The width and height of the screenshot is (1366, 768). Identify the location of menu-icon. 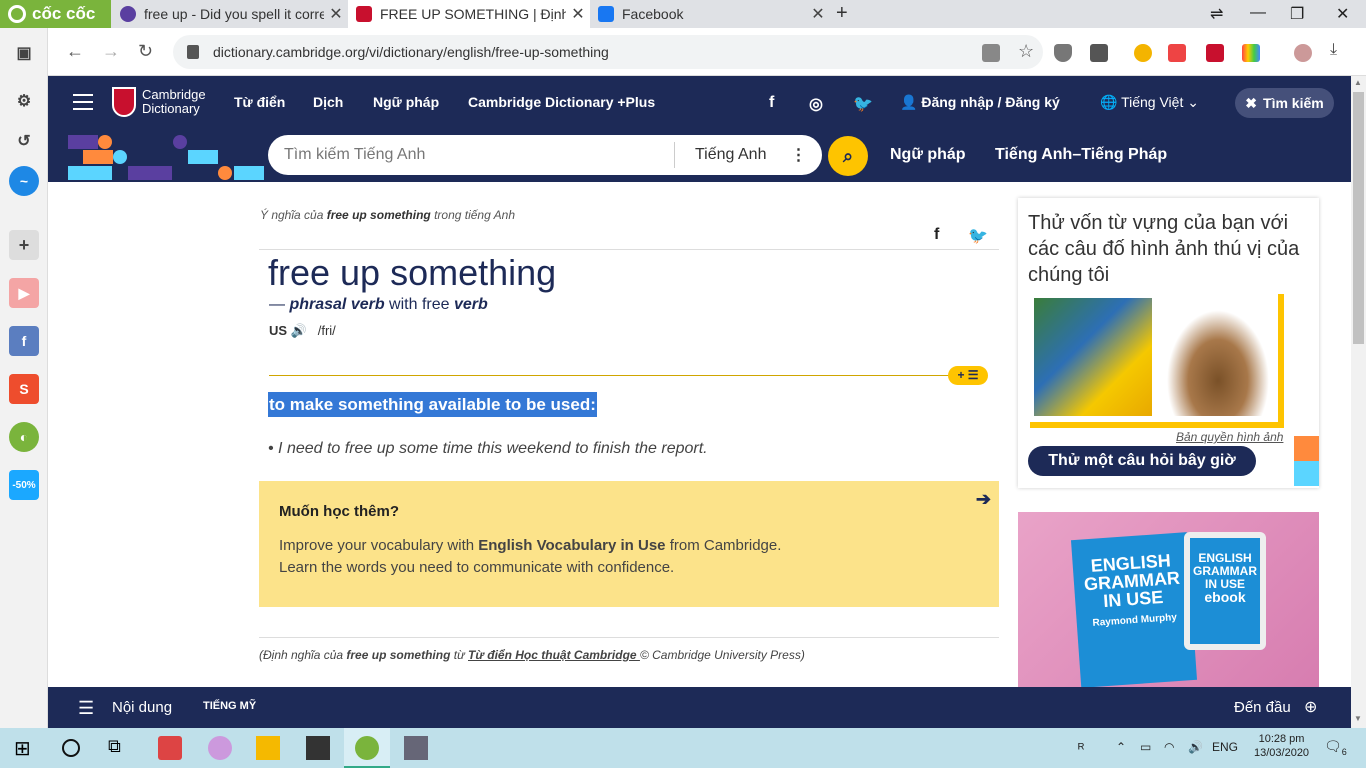
(83, 104).